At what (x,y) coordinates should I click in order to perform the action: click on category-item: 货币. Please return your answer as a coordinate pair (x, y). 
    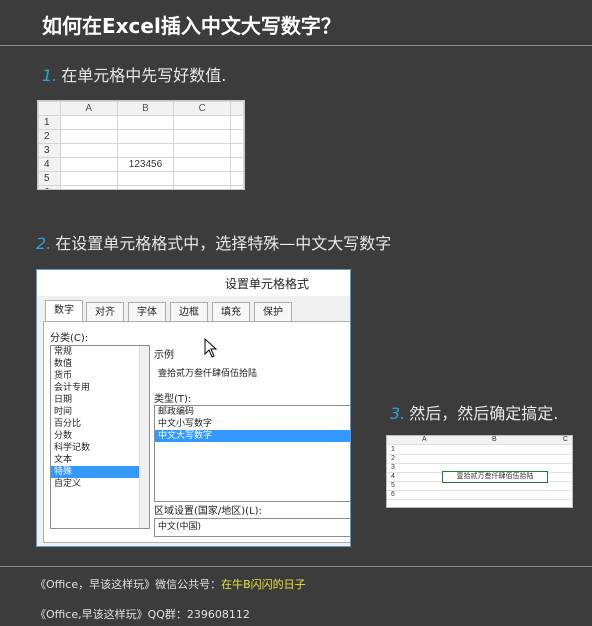
    Looking at the image, I should click on (100, 376).